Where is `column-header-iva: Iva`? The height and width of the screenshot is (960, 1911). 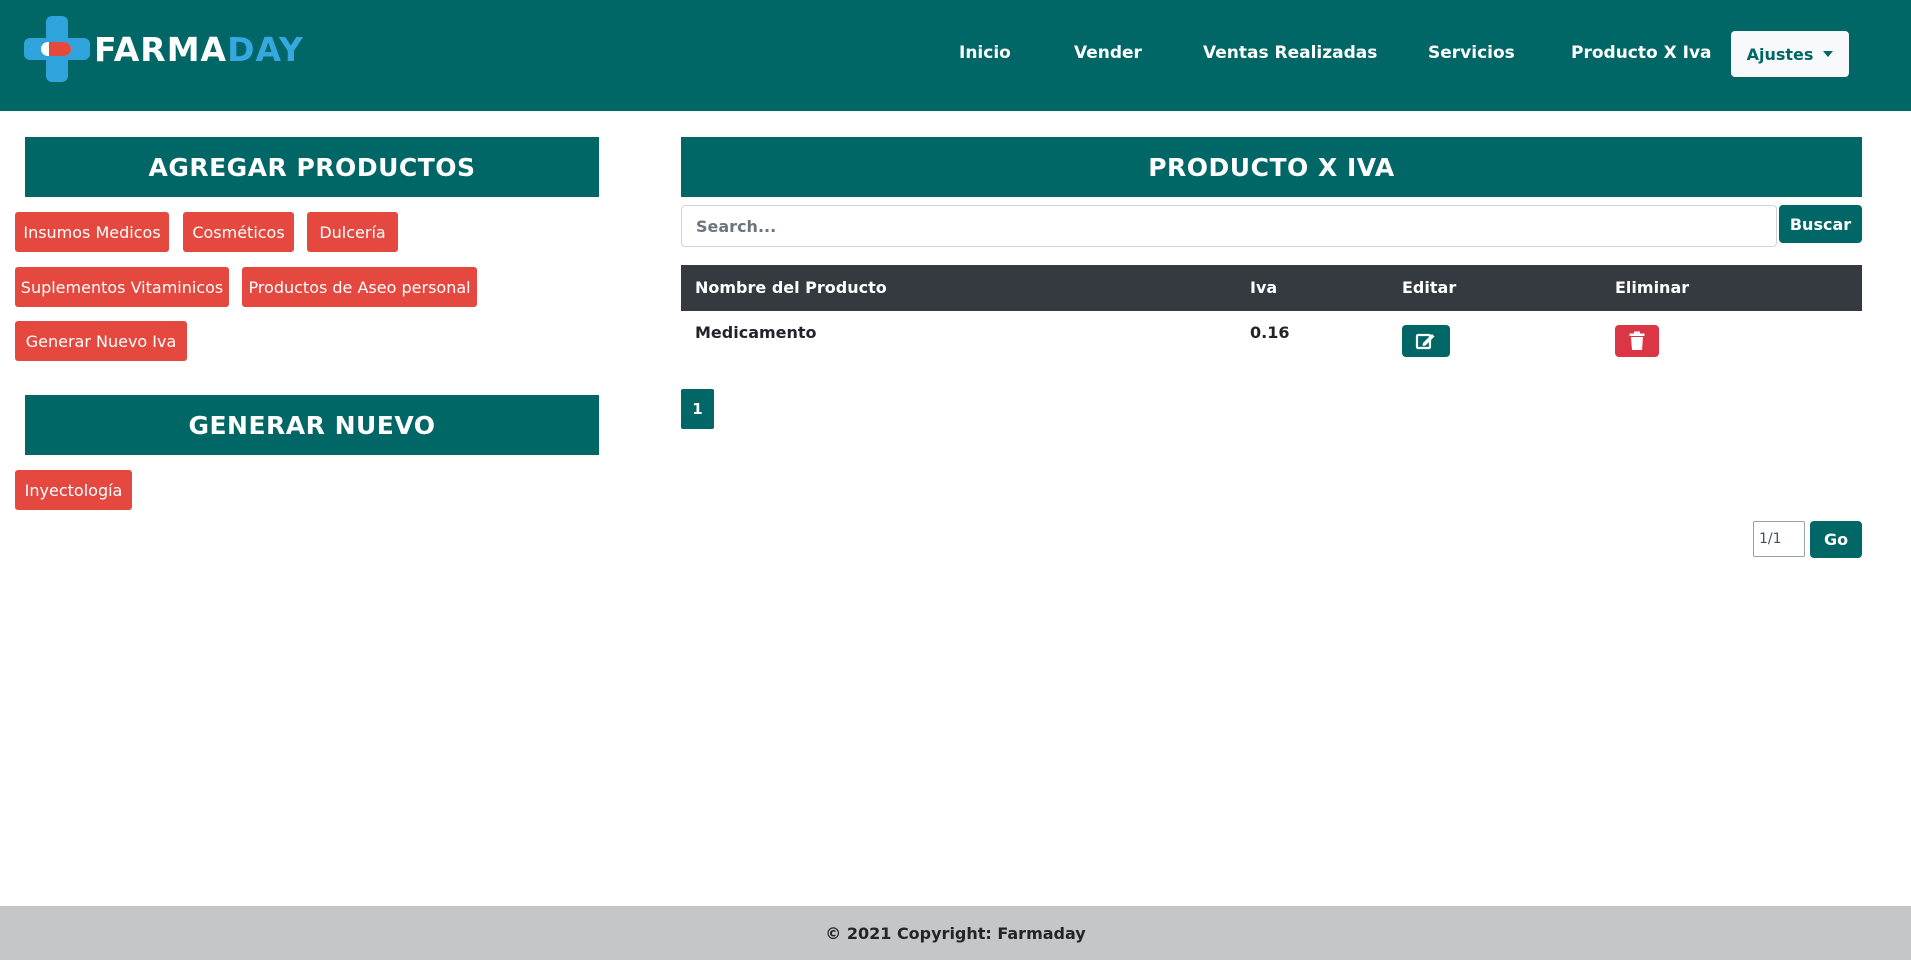 column-header-iva: Iva is located at coordinates (1264, 287).